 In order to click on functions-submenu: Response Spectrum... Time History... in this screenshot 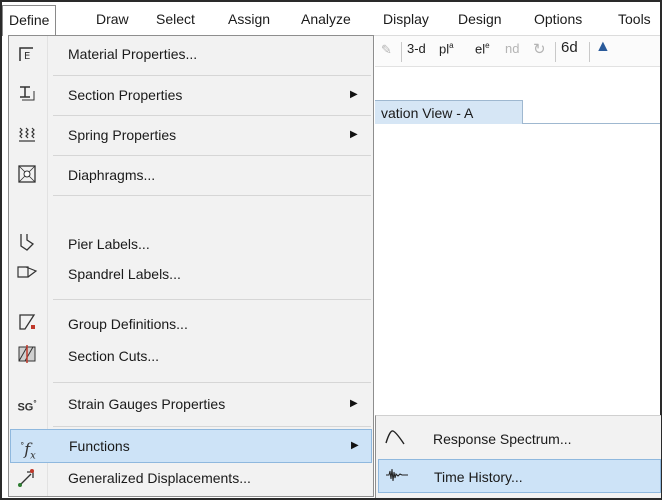, I will do `click(518, 456)`.